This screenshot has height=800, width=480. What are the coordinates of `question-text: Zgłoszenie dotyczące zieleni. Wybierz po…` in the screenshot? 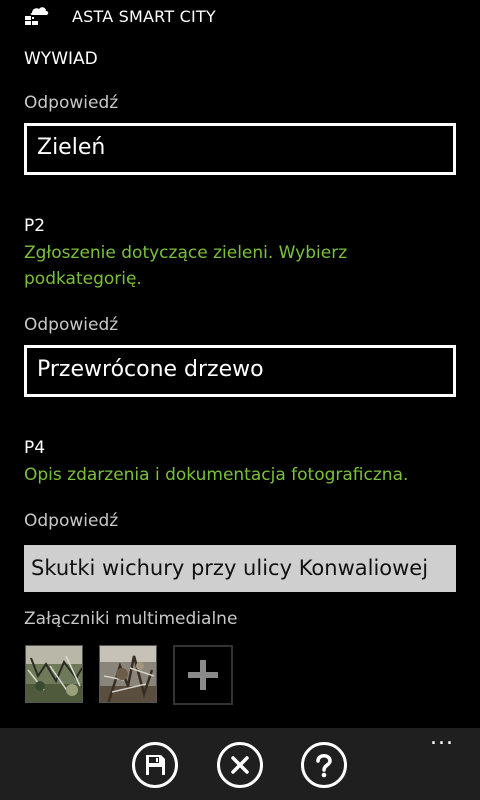 It's located at (186, 266).